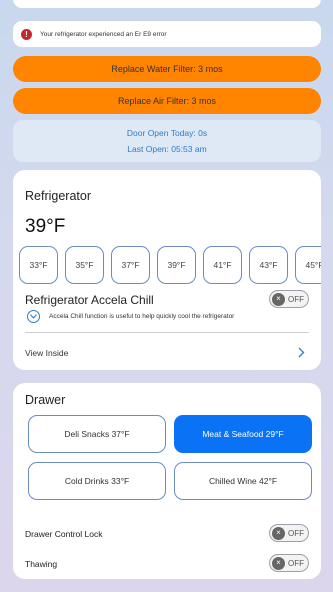 The image size is (333, 592). I want to click on drawer-control-lock-toggle: × OFF, so click(289, 533).